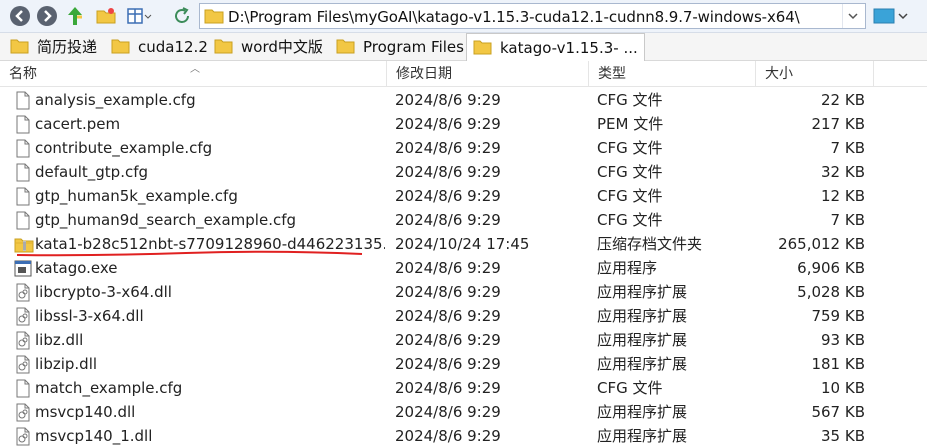 This screenshot has height=448, width=927. I want to click on favorite-item: 简历投递, so click(53, 46).